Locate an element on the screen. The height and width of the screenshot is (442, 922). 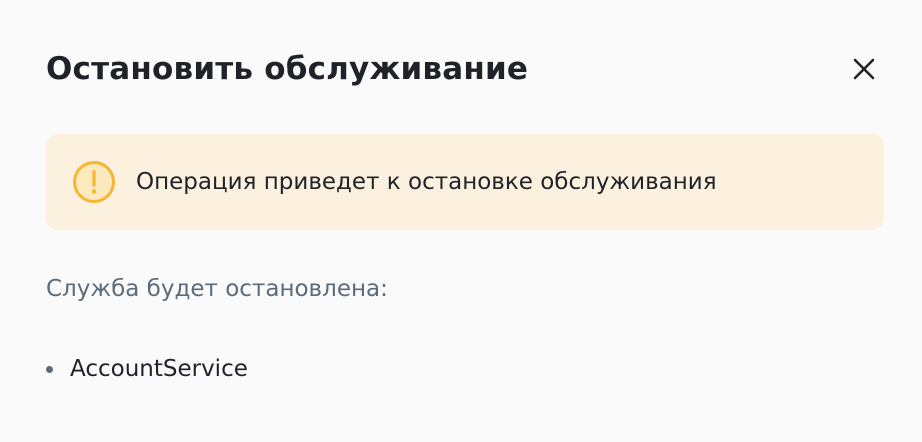
close-button is located at coordinates (864, 69).